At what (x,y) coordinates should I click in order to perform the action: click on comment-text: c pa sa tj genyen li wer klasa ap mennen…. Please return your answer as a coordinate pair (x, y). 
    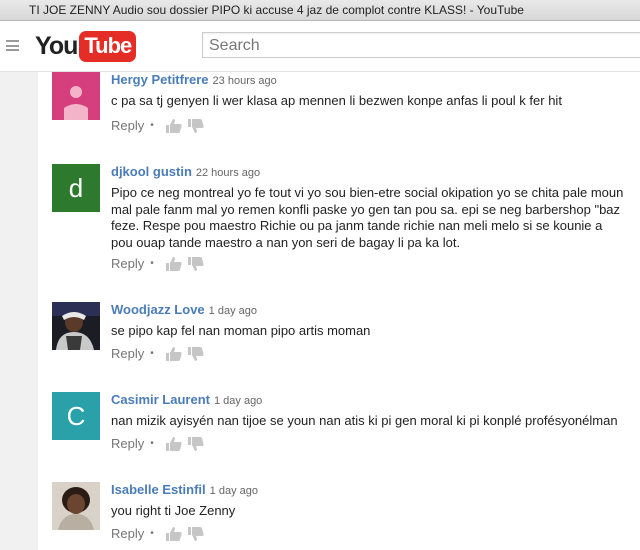
    Looking at the image, I should click on (336, 100).